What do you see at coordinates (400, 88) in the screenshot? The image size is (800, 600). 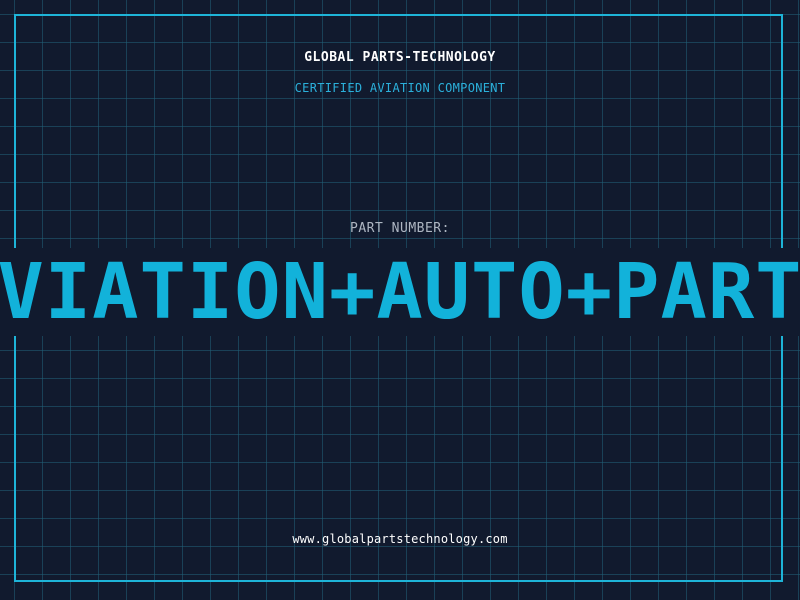 I see `certification-subtitle: CERTIFIED AVIATION COMPONENT` at bounding box center [400, 88].